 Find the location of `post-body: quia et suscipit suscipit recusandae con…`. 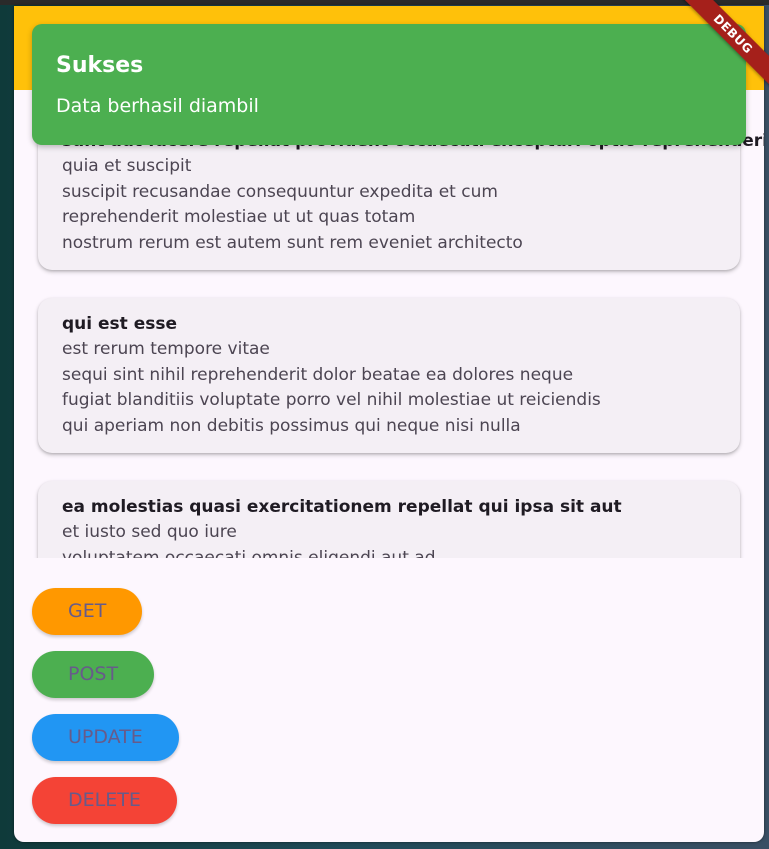

post-body: quia et suscipit suscipit recusandae con… is located at coordinates (292, 204).